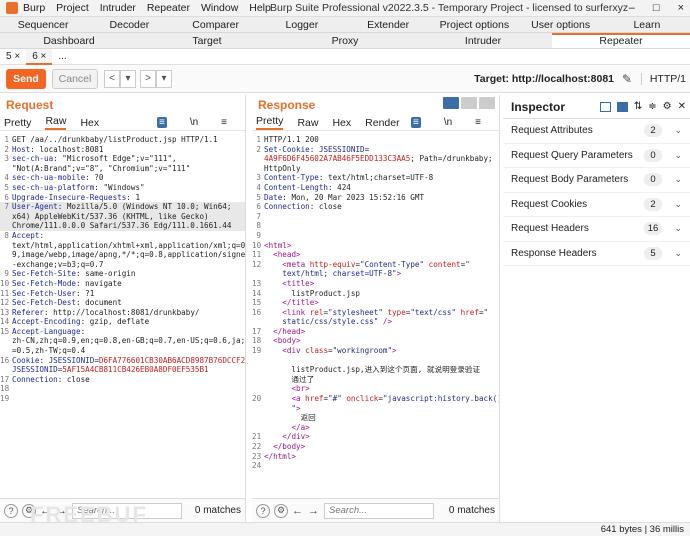  Describe the element at coordinates (653, 253) in the screenshot. I see `inspector-row-count: 5` at that location.